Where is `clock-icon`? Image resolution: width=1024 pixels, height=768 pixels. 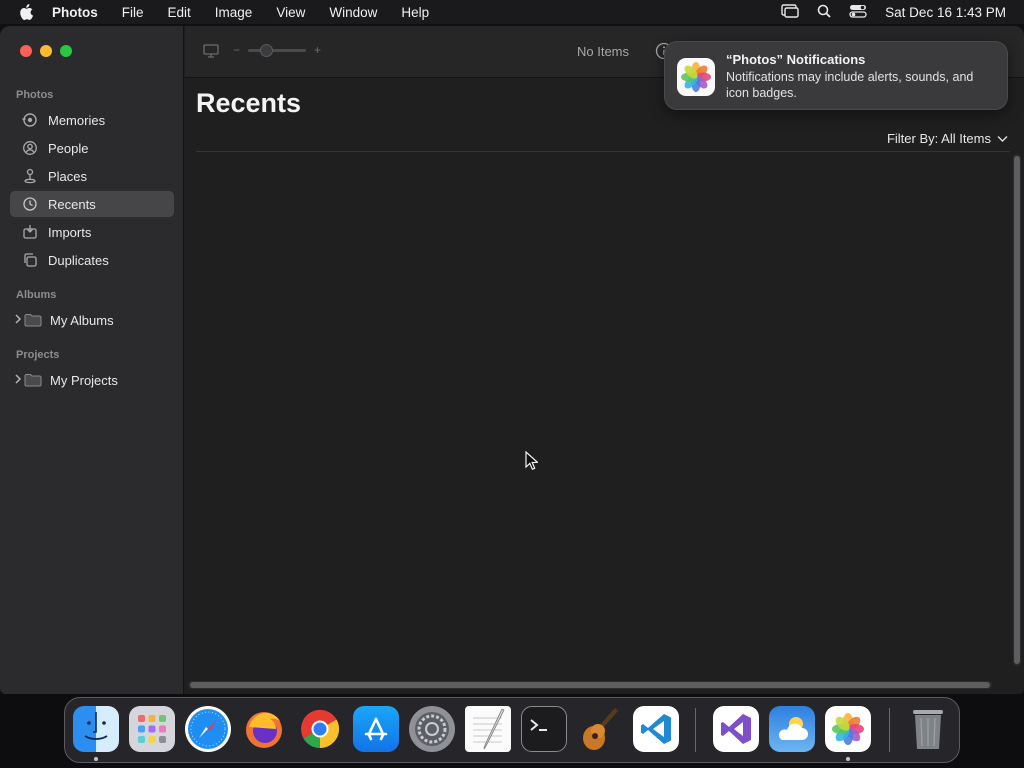 clock-icon is located at coordinates (35, 204).